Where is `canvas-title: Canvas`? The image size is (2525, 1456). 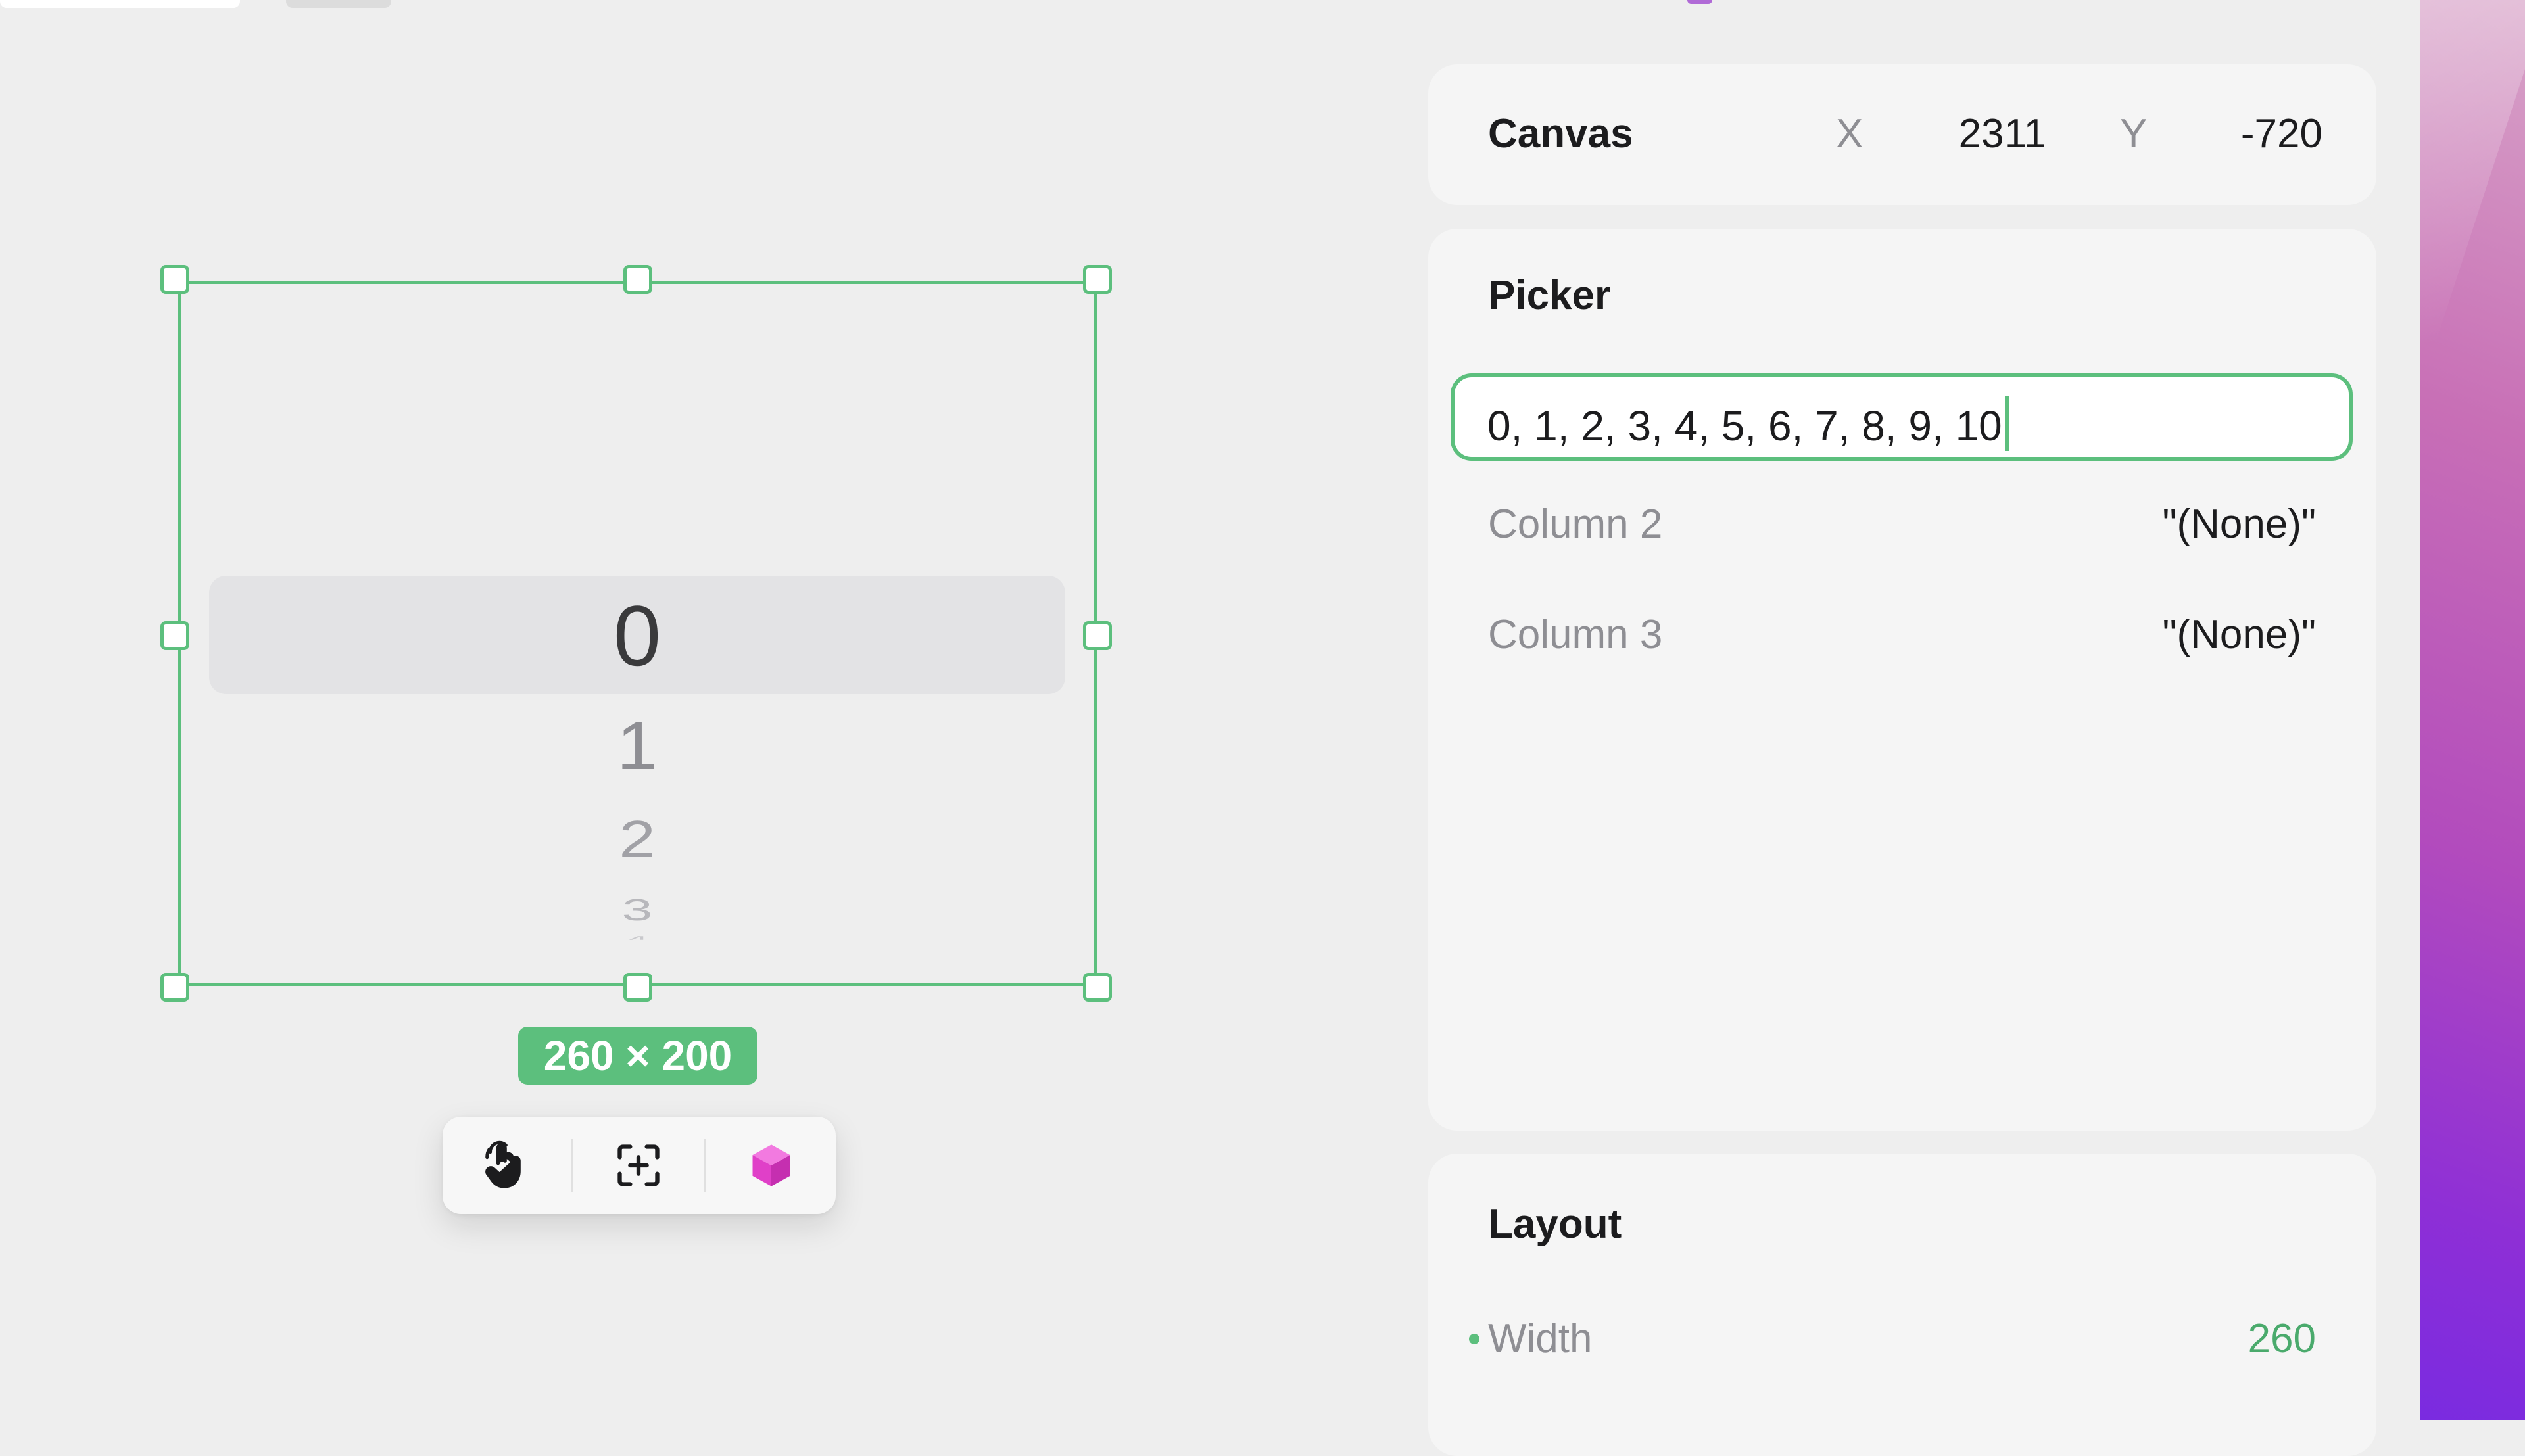
canvas-title: Canvas is located at coordinates (1560, 133).